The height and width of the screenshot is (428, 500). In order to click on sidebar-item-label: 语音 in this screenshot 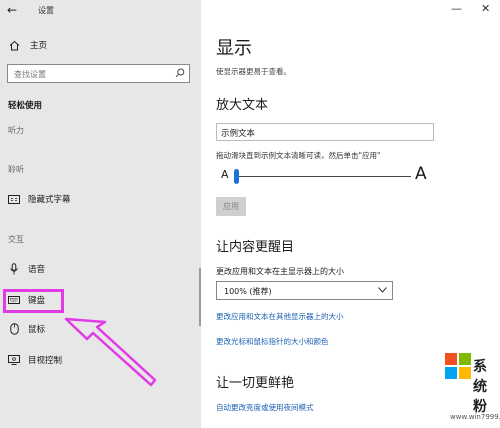, I will do `click(37, 270)`.